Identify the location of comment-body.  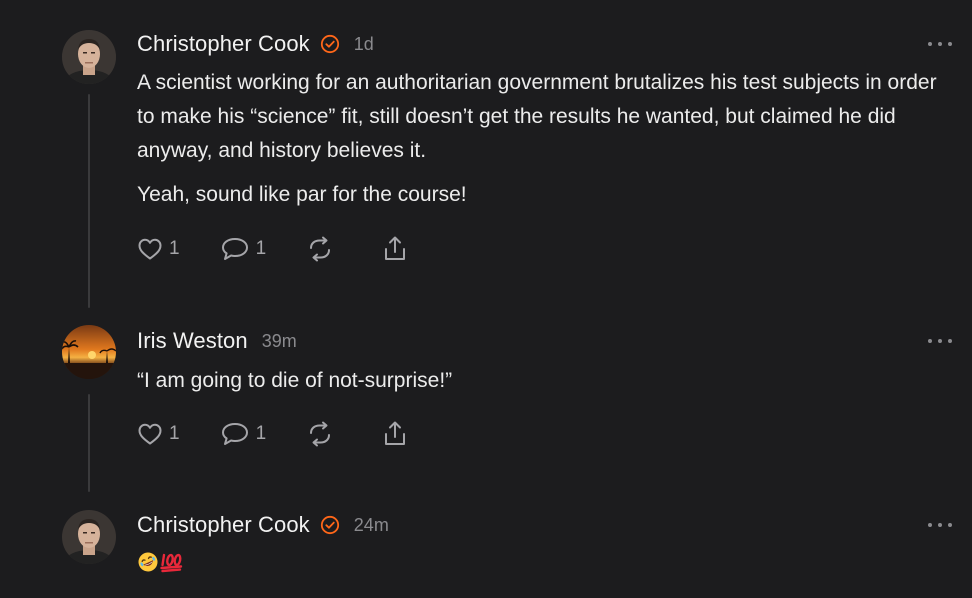
(160, 564).